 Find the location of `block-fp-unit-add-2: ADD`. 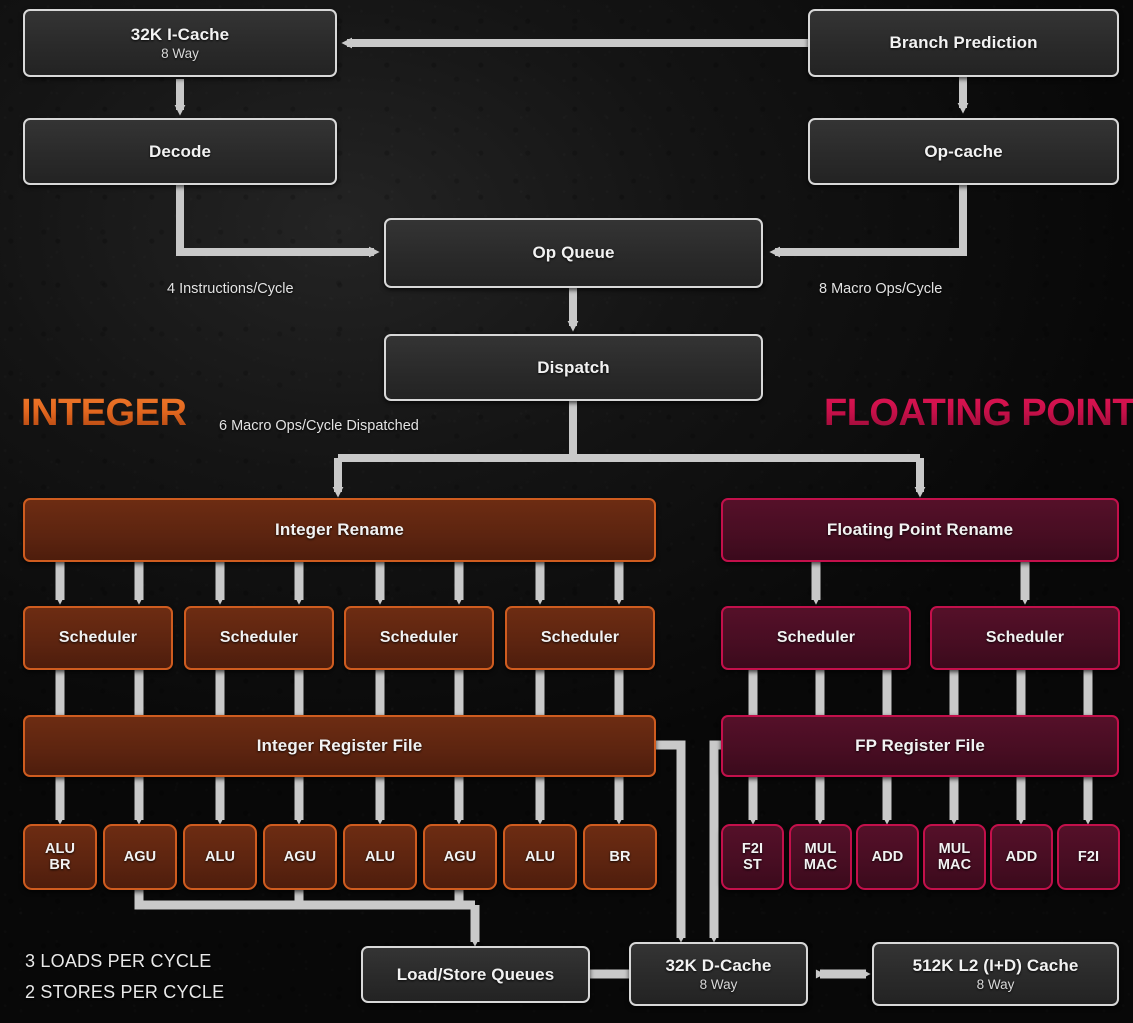

block-fp-unit-add-2: ADD is located at coordinates (1021, 857).